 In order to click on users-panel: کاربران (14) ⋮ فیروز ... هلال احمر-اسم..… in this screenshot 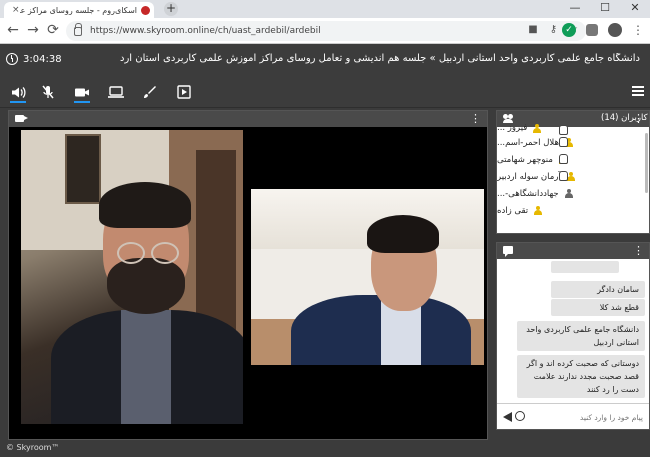, I will do `click(573, 172)`.